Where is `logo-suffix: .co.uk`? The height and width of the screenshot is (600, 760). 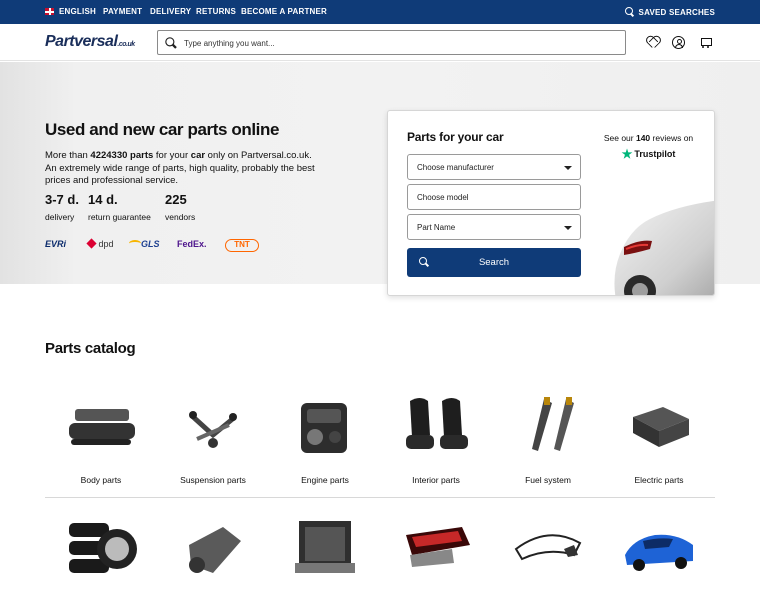
logo-suffix: .co.uk is located at coordinates (126, 44).